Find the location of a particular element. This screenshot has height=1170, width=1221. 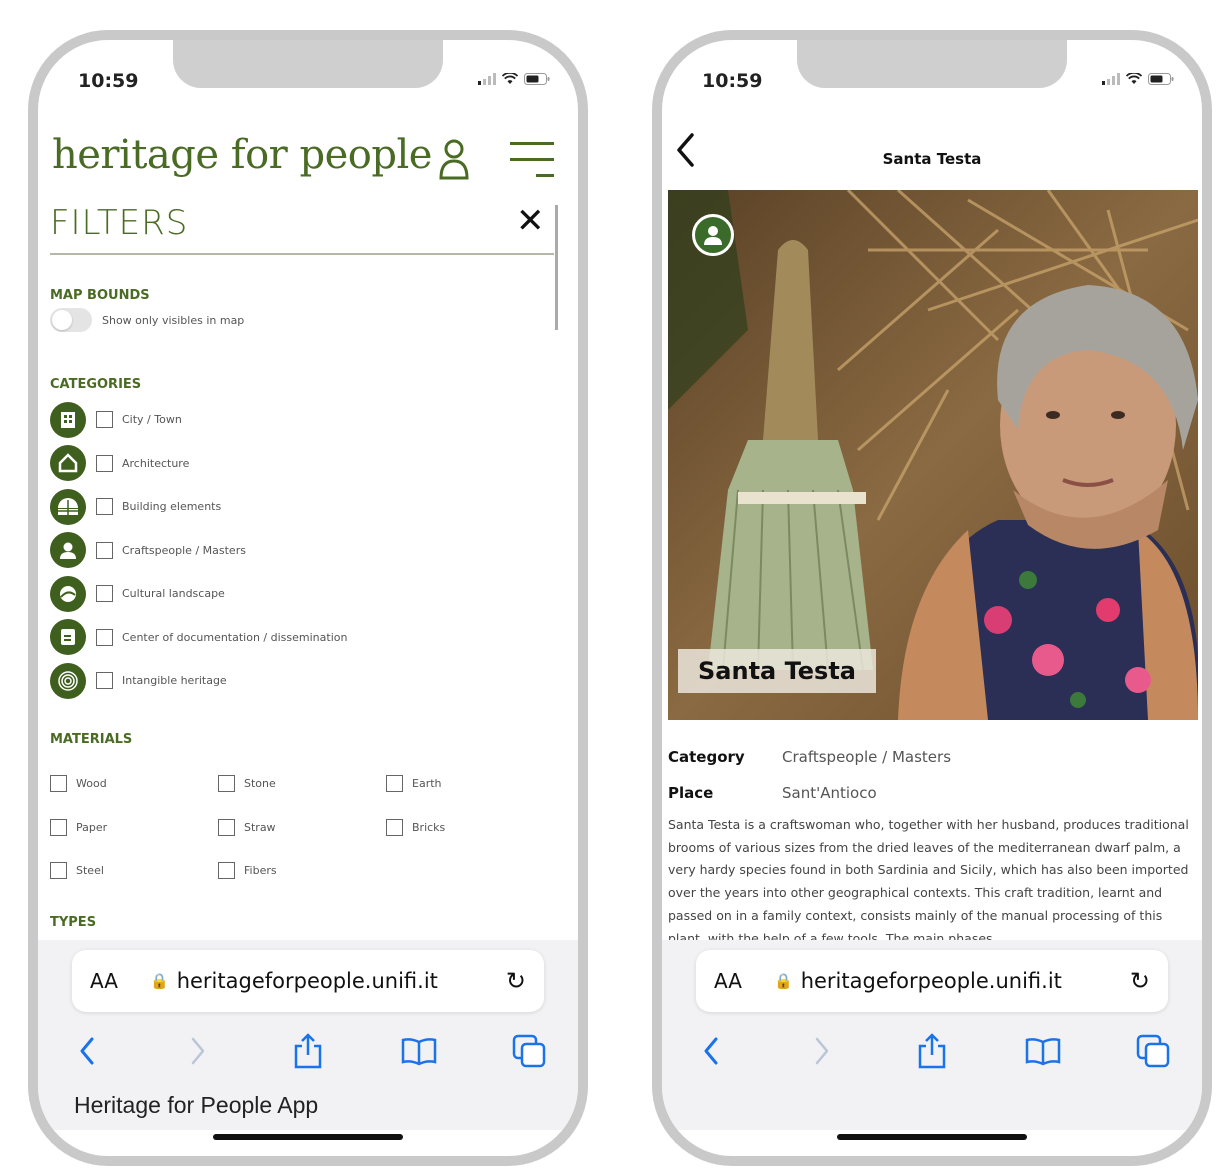

materials-row: Wood Stone Earth is located at coordinates (305, 784).